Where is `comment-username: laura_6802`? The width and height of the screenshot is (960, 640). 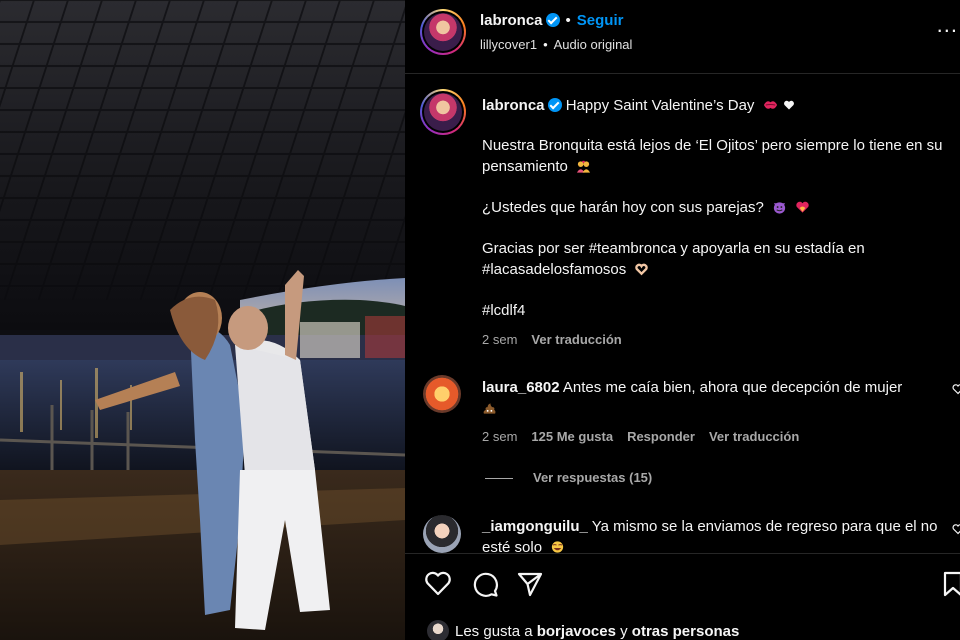 comment-username: laura_6802 is located at coordinates (521, 387).